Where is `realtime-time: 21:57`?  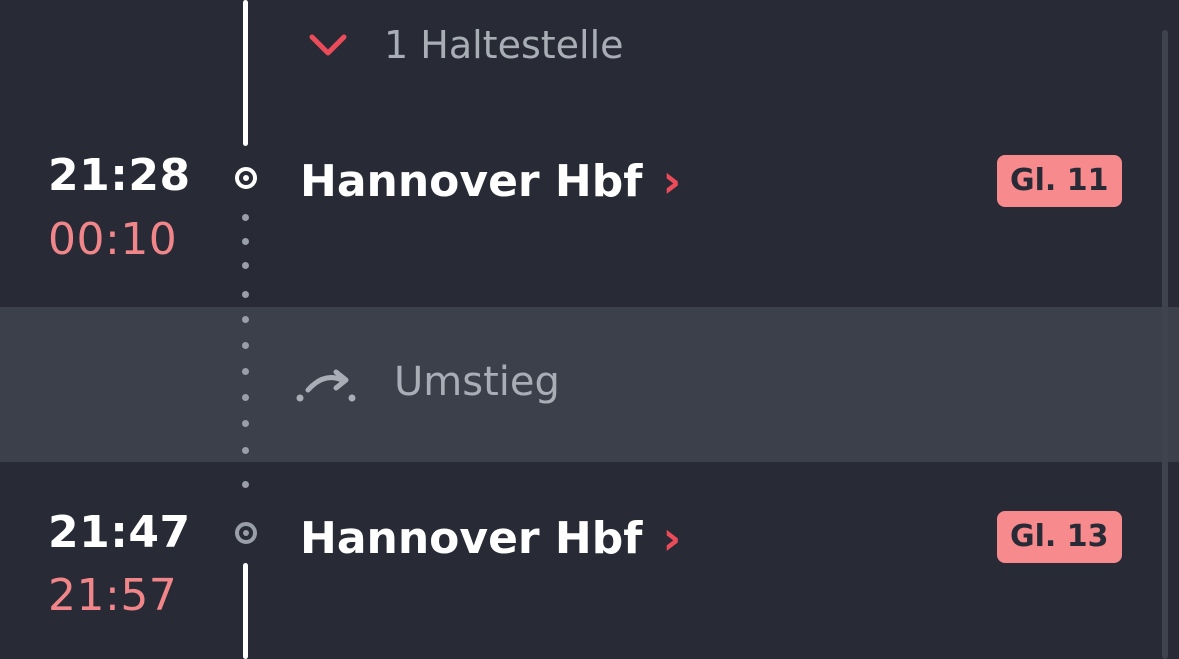
realtime-time: 21:57 is located at coordinates (113, 595).